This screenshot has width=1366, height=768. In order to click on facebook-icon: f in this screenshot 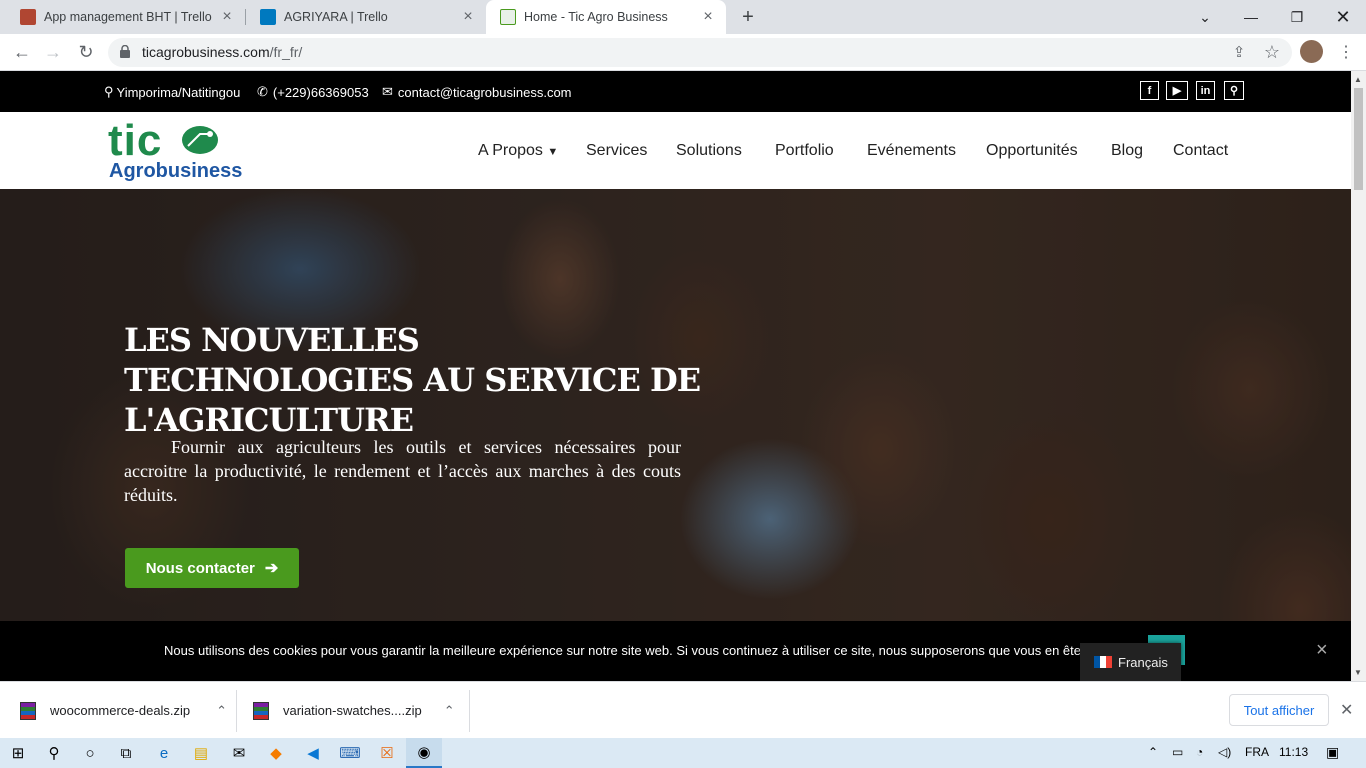, I will do `click(1149, 90)`.